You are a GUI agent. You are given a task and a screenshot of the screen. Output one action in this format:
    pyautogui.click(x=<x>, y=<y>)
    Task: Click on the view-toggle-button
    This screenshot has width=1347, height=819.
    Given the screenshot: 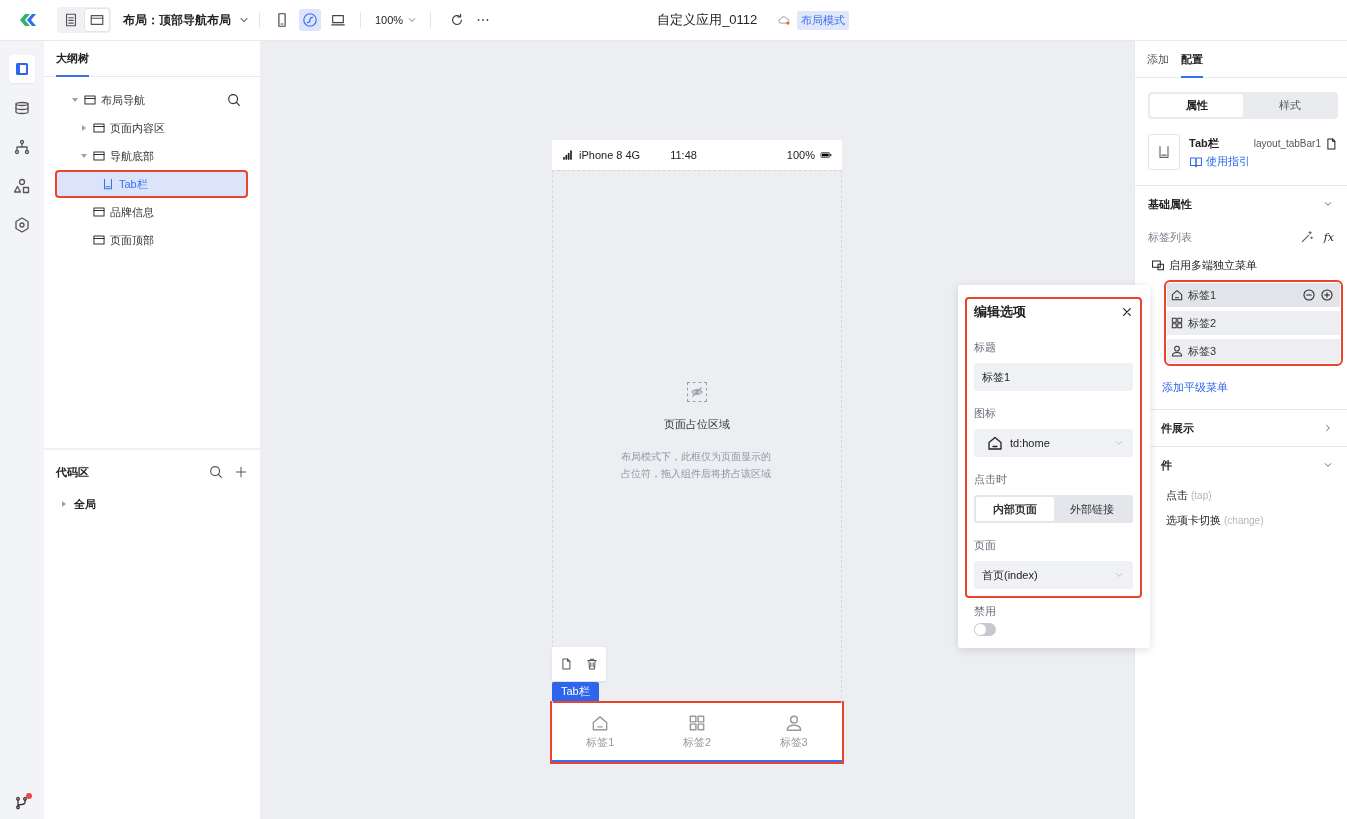 What is the action you would take?
    pyautogui.click(x=97, y=20)
    